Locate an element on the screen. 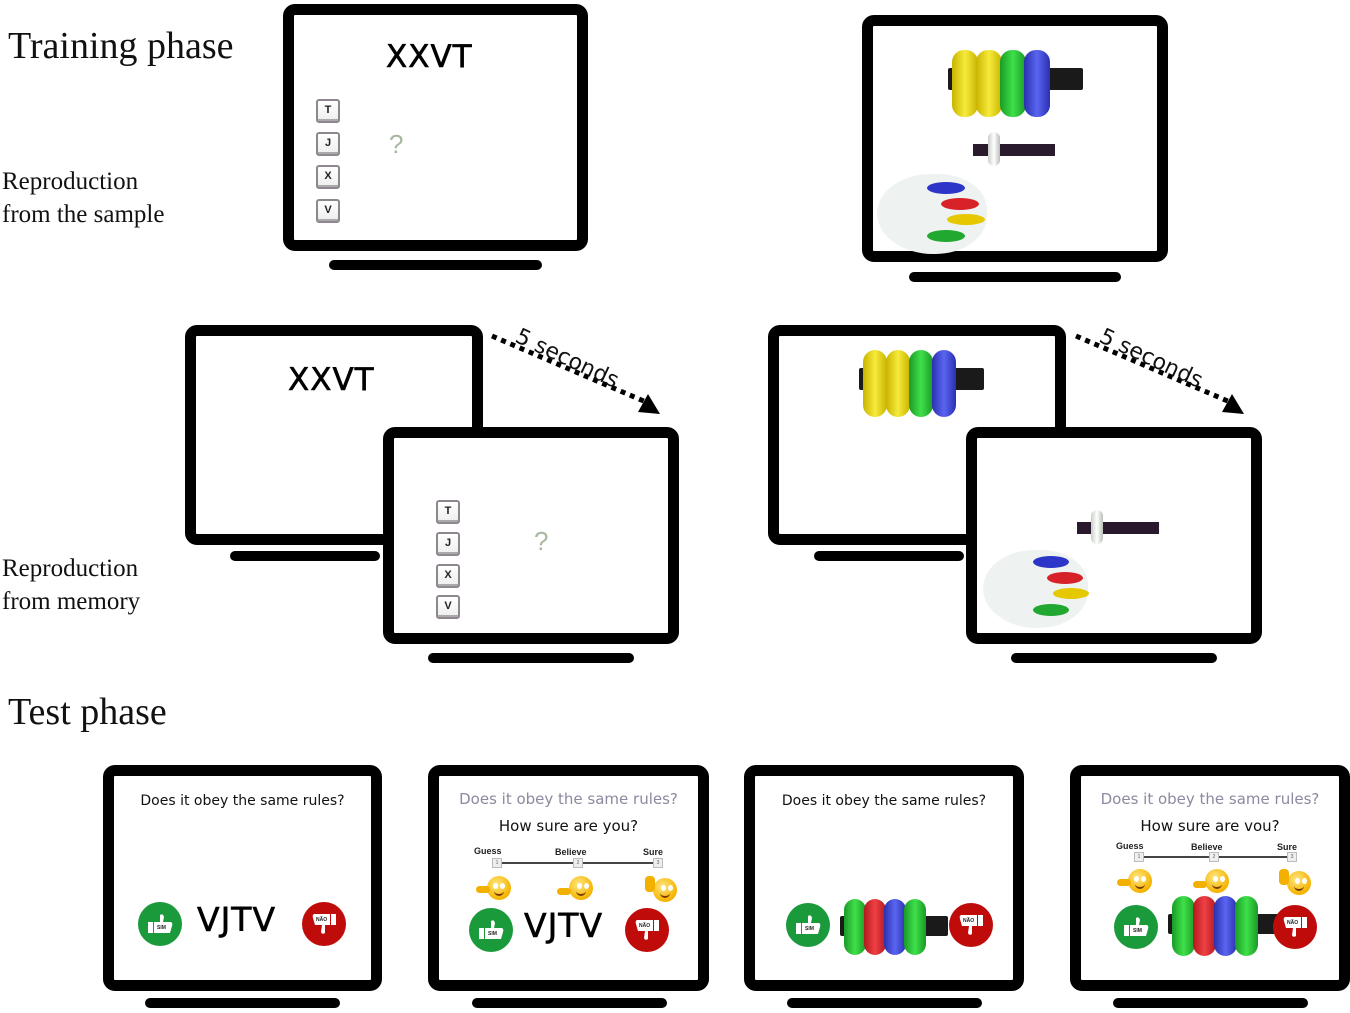 Image resolution: width=1350 pixels, height=1013 pixels. test-abacus is located at coordinates (1225, 927).